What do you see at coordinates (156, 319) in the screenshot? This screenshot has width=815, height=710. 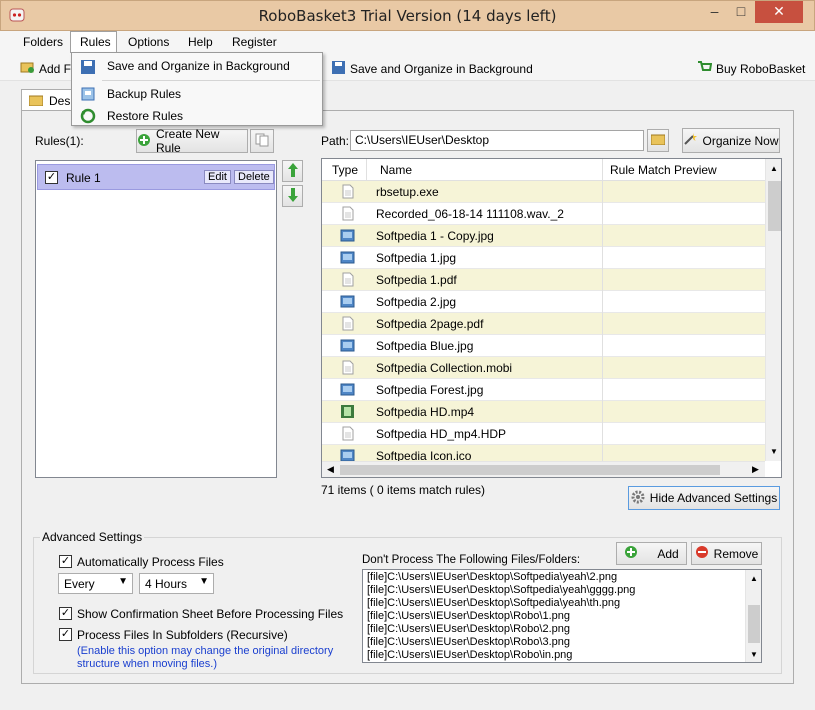 I see `rules-list: ✓ Rule 1 Edit Delete` at bounding box center [156, 319].